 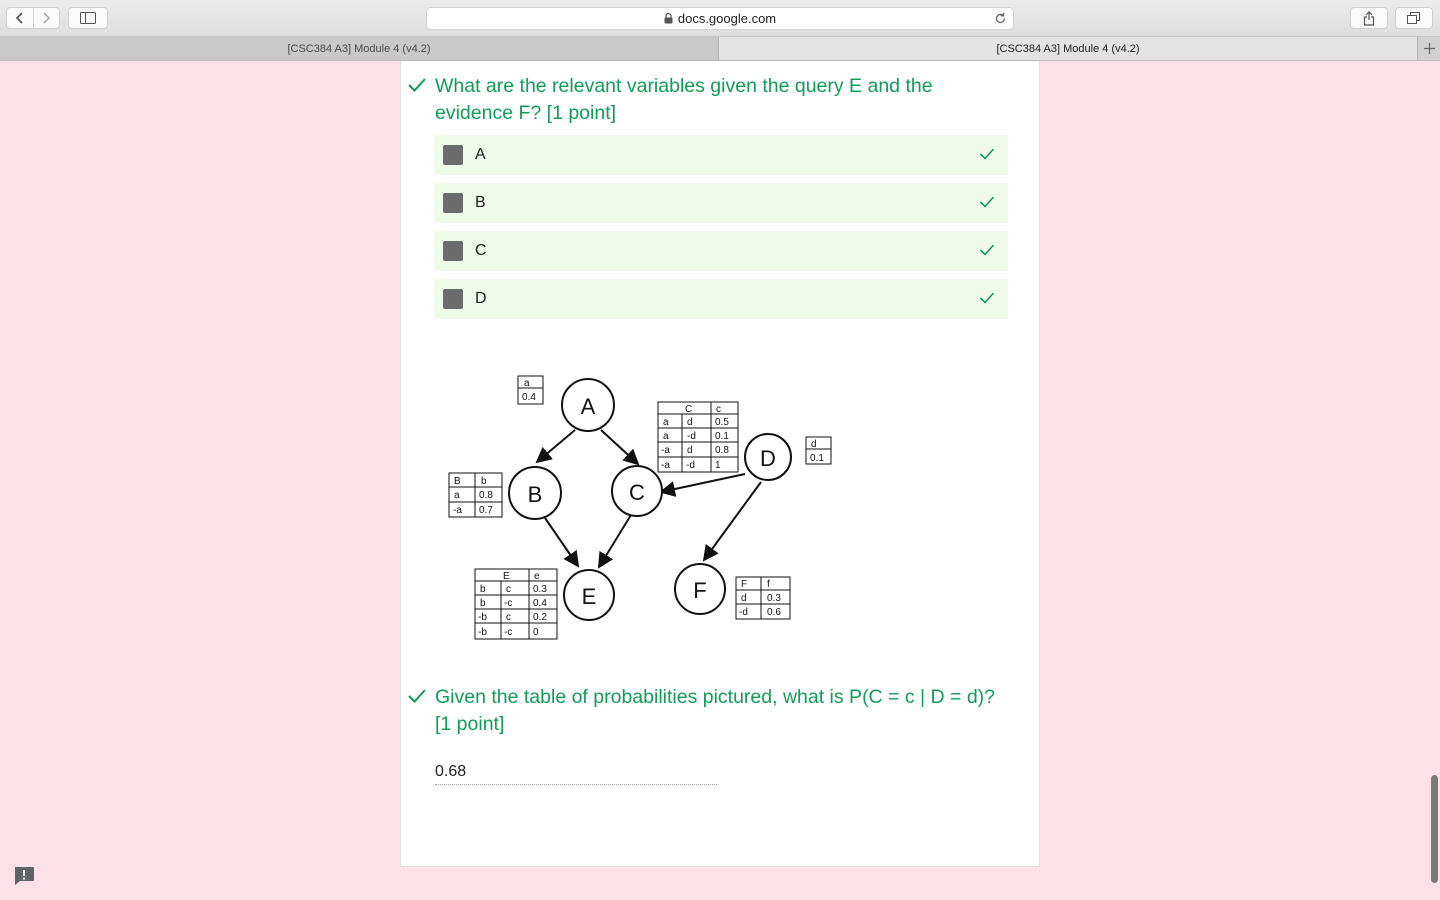 I want to click on sidebar-toggle-button, so click(x=88, y=18).